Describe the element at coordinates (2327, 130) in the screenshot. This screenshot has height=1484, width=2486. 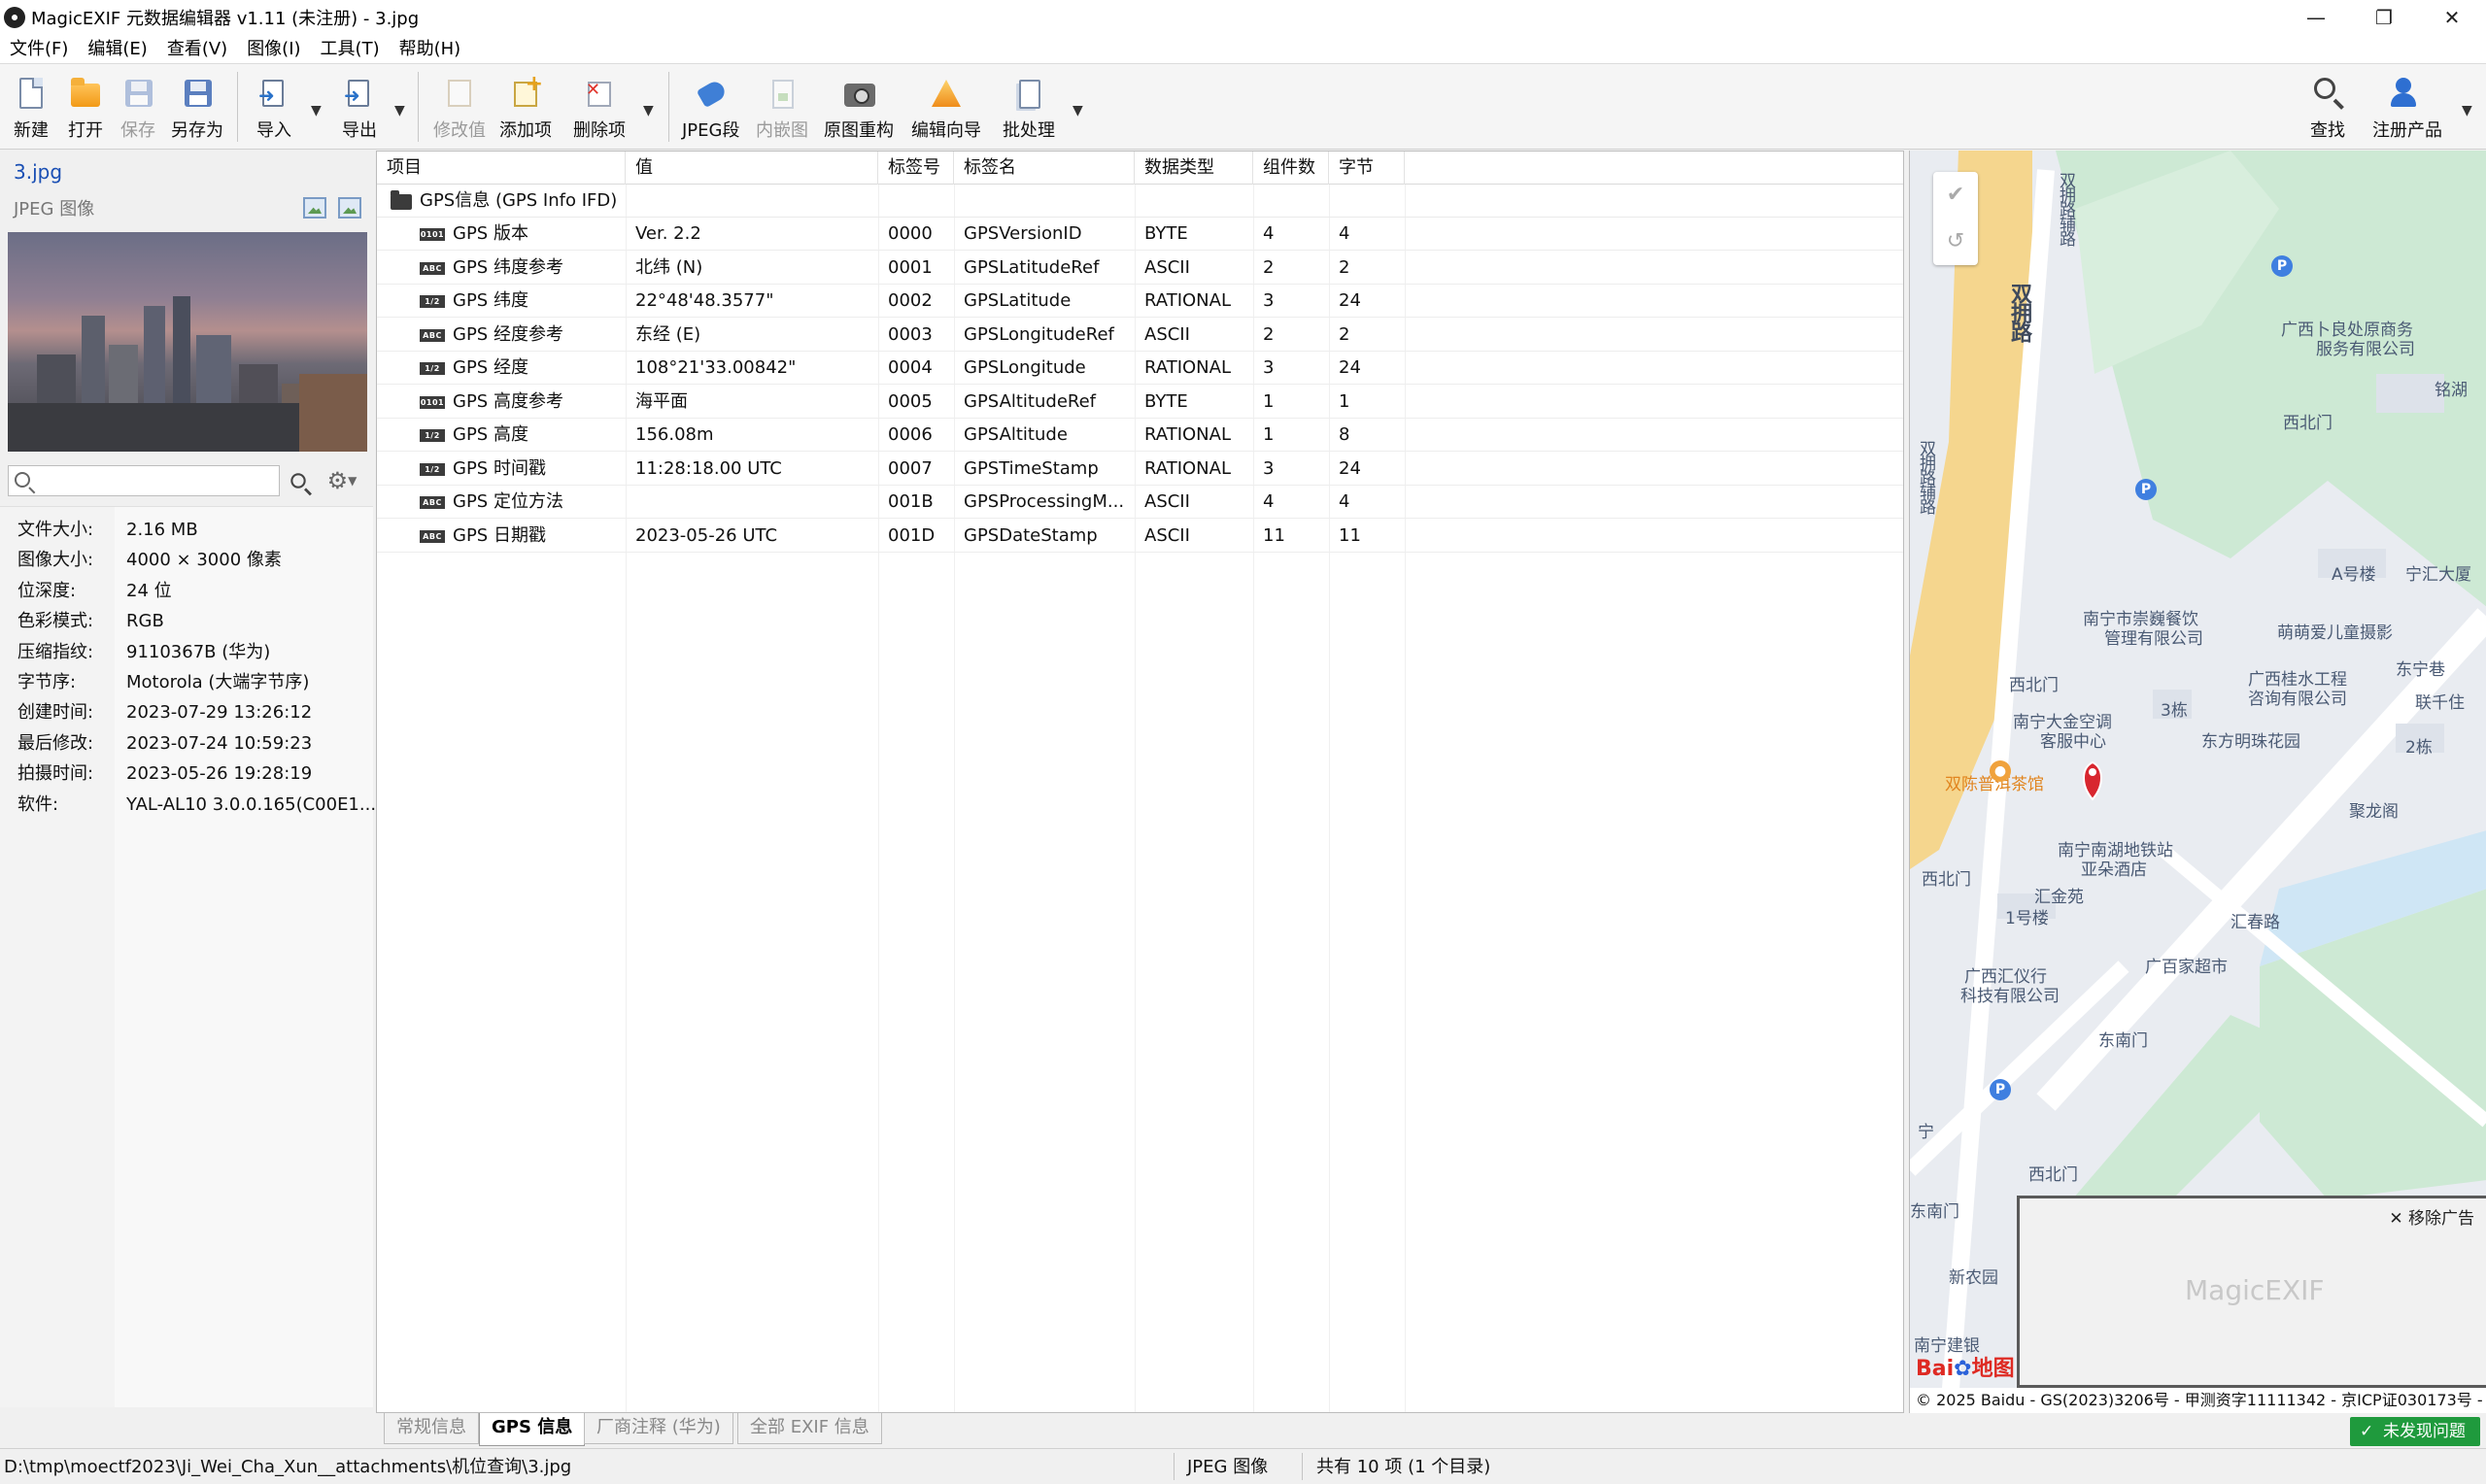
I see `find-label: 查找` at that location.